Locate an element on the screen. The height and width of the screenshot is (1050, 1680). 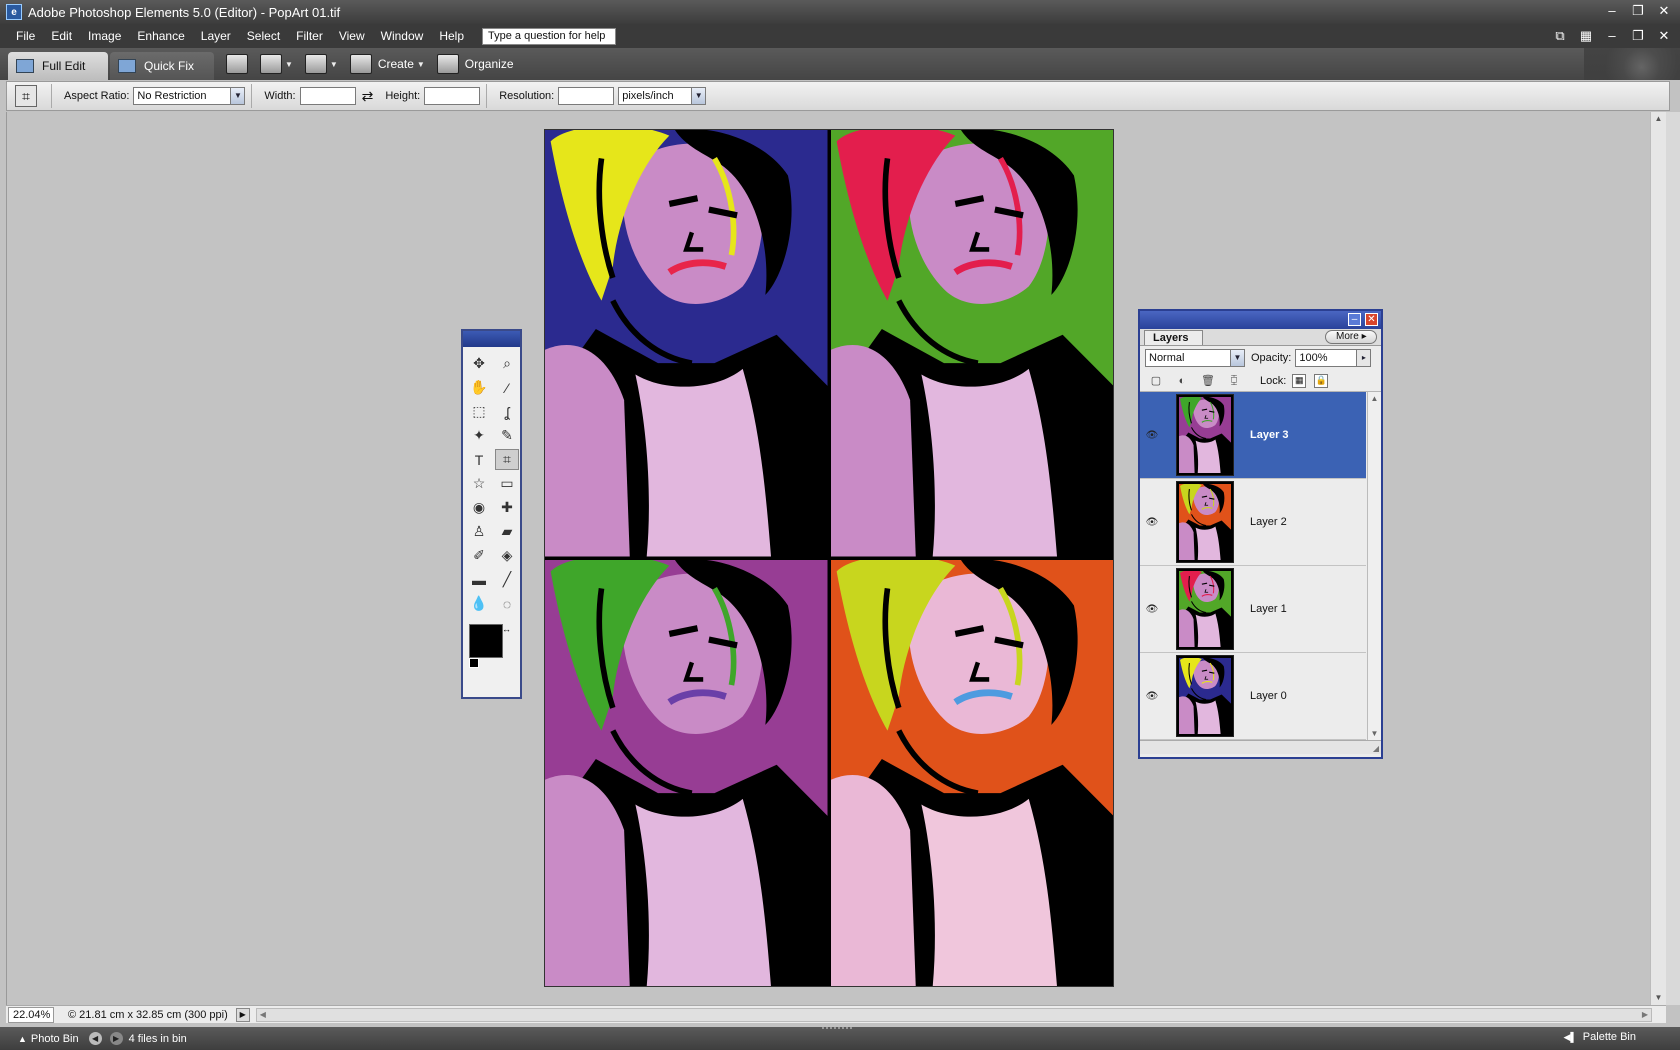
layers-title-bar: – ✕ is located at coordinates (1260, 320).